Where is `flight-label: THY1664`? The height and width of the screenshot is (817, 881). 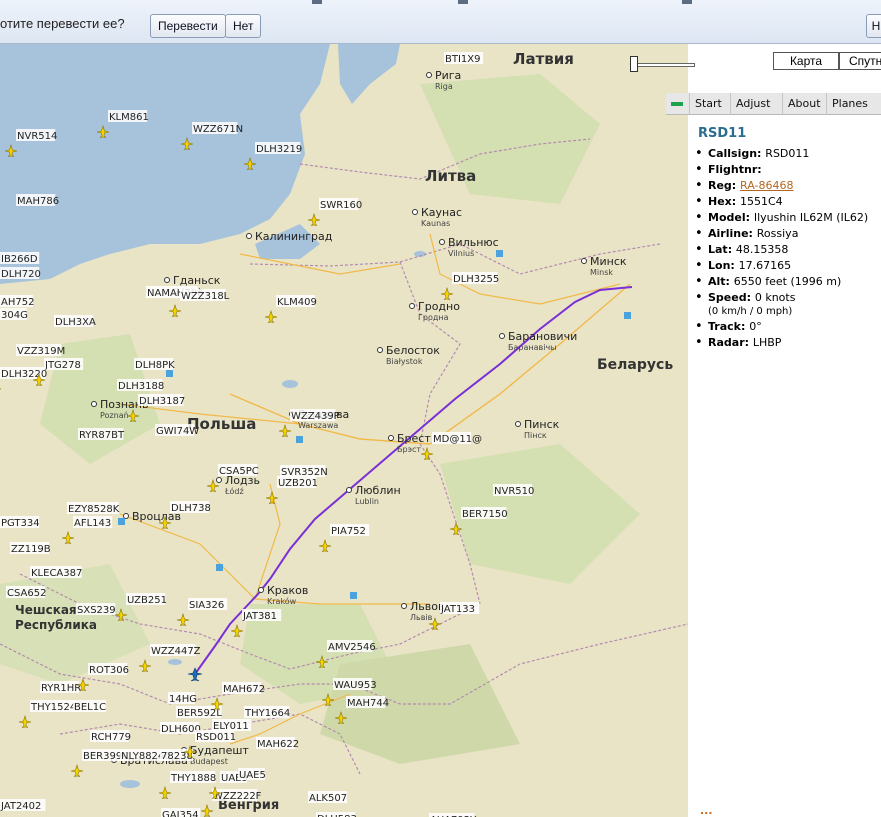
flight-label: THY1664 is located at coordinates (267, 712).